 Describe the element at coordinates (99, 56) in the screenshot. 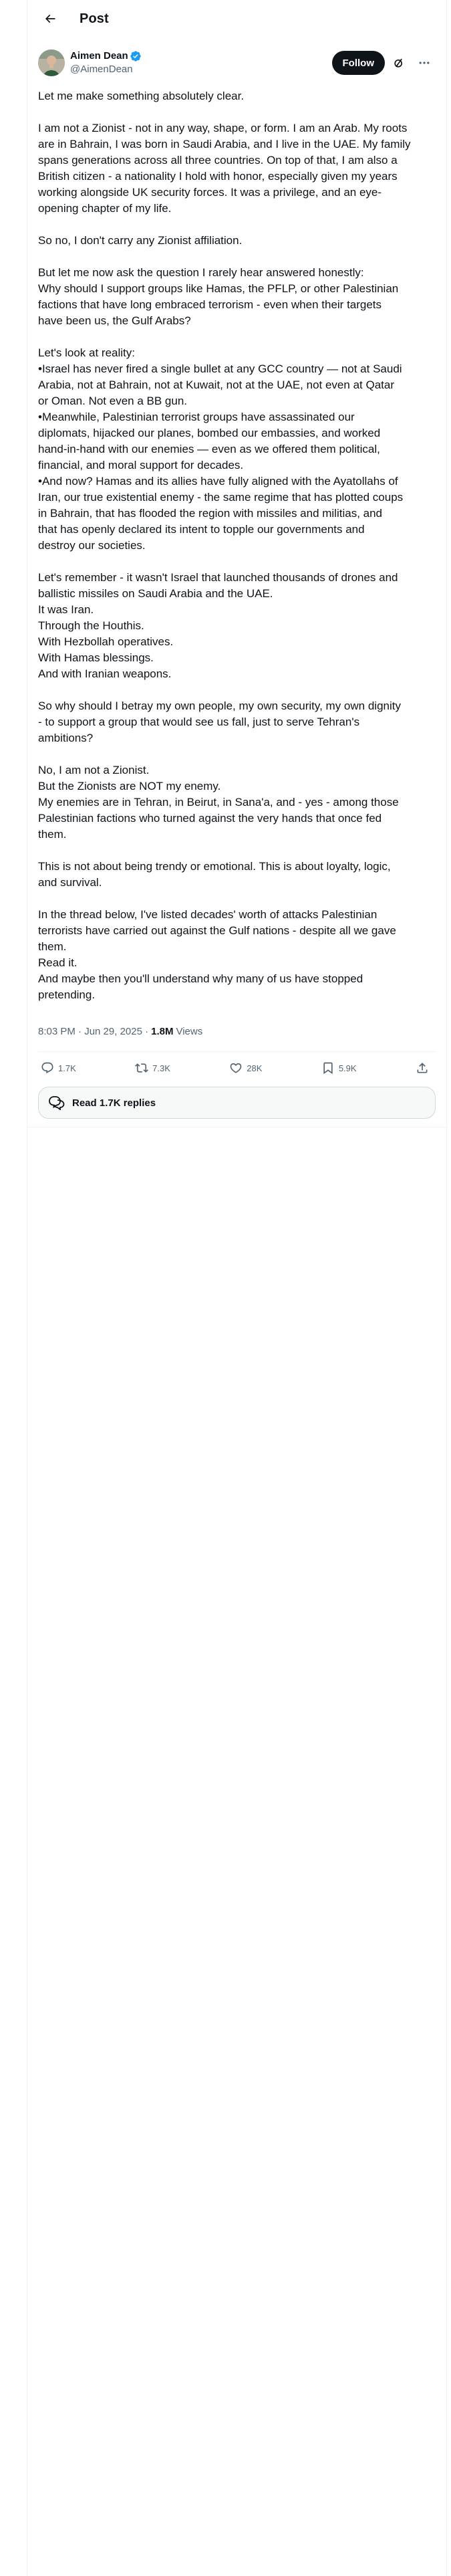

I see `author-display-name: Aimen Dean` at that location.